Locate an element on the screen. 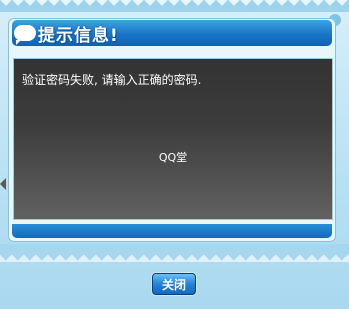  left-arrow-icon is located at coordinates (3, 184).